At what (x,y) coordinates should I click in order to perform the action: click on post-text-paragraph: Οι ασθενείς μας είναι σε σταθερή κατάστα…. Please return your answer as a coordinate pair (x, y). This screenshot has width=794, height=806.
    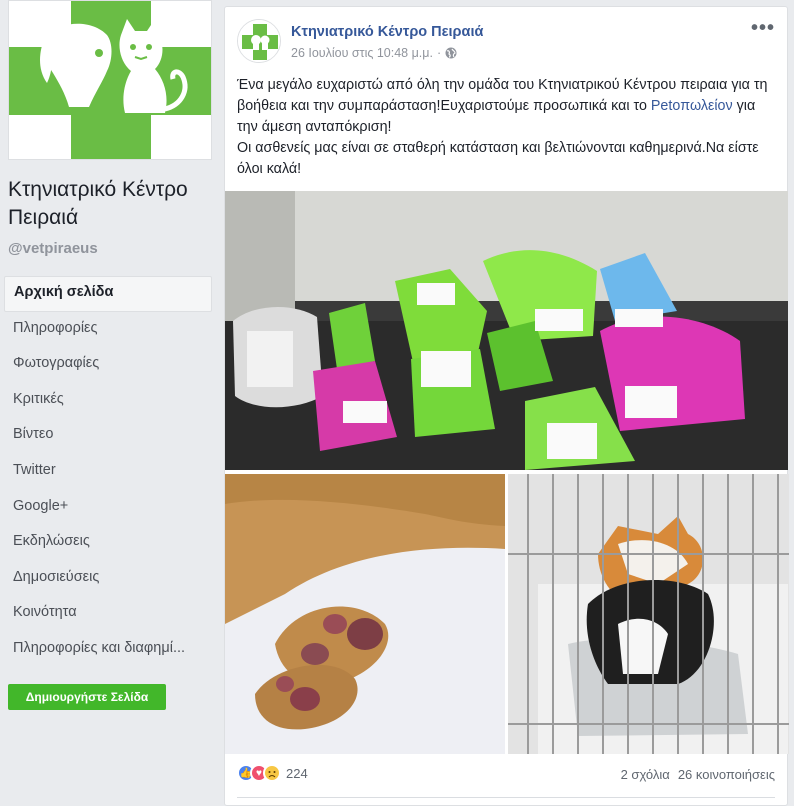
    Looking at the image, I should click on (498, 158).